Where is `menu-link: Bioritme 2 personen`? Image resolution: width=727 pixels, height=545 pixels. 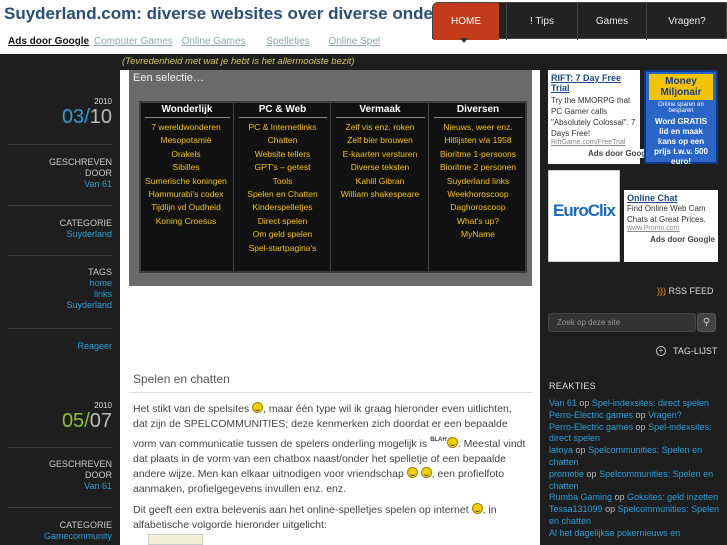 menu-link: Bioritme 2 personen is located at coordinates (478, 167).